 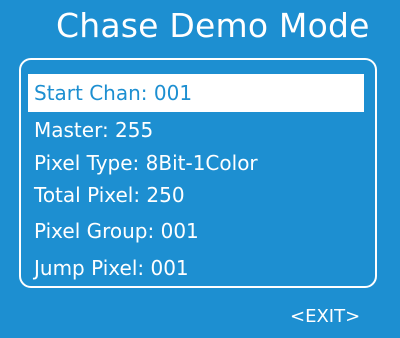 What do you see at coordinates (106, 195) in the screenshot?
I see `menu-item-total-pixel: Total Pixel: 250` at bounding box center [106, 195].